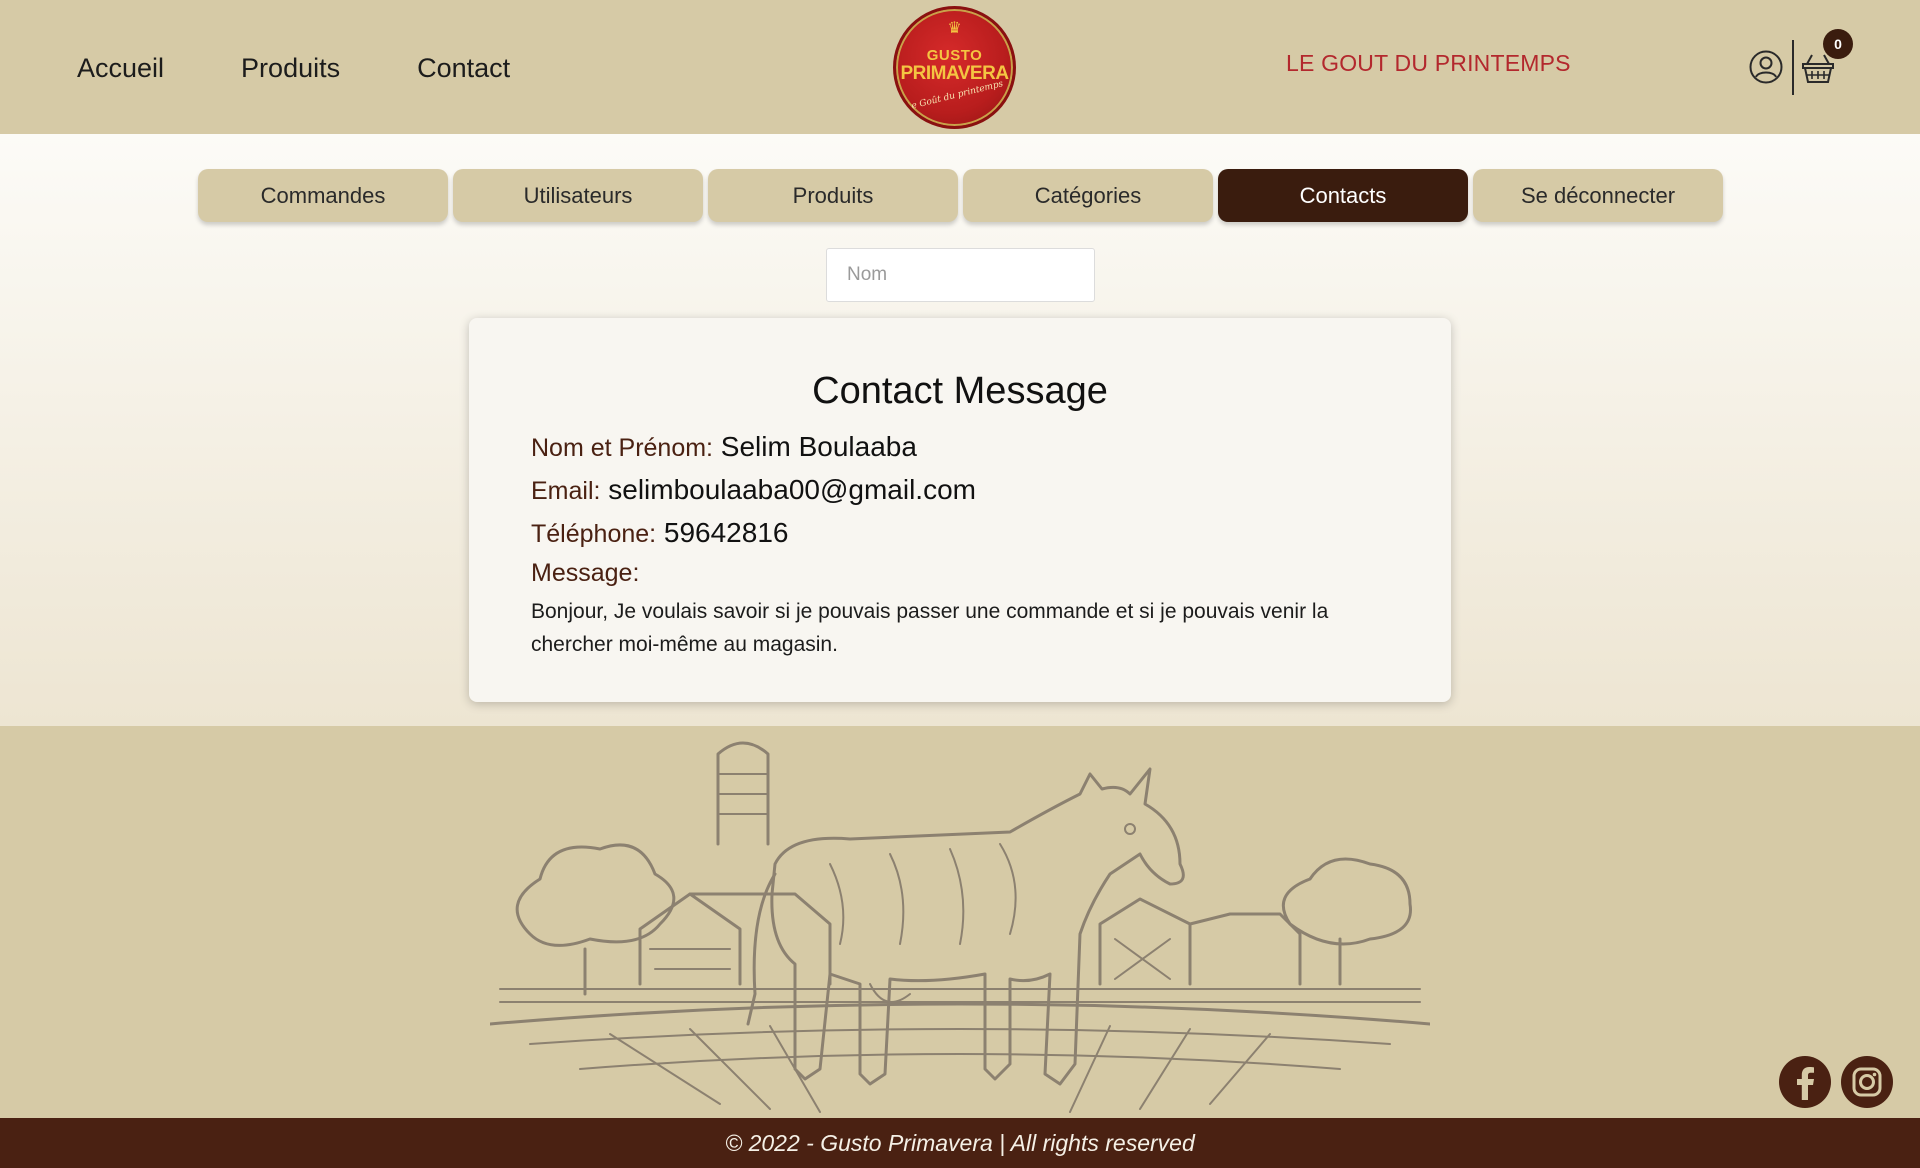 The width and height of the screenshot is (1920, 1168). What do you see at coordinates (954, 67) in the screenshot?
I see `brand-logo: ♛ GUSTO PRIMAVERA Le Goût du printemps` at bounding box center [954, 67].